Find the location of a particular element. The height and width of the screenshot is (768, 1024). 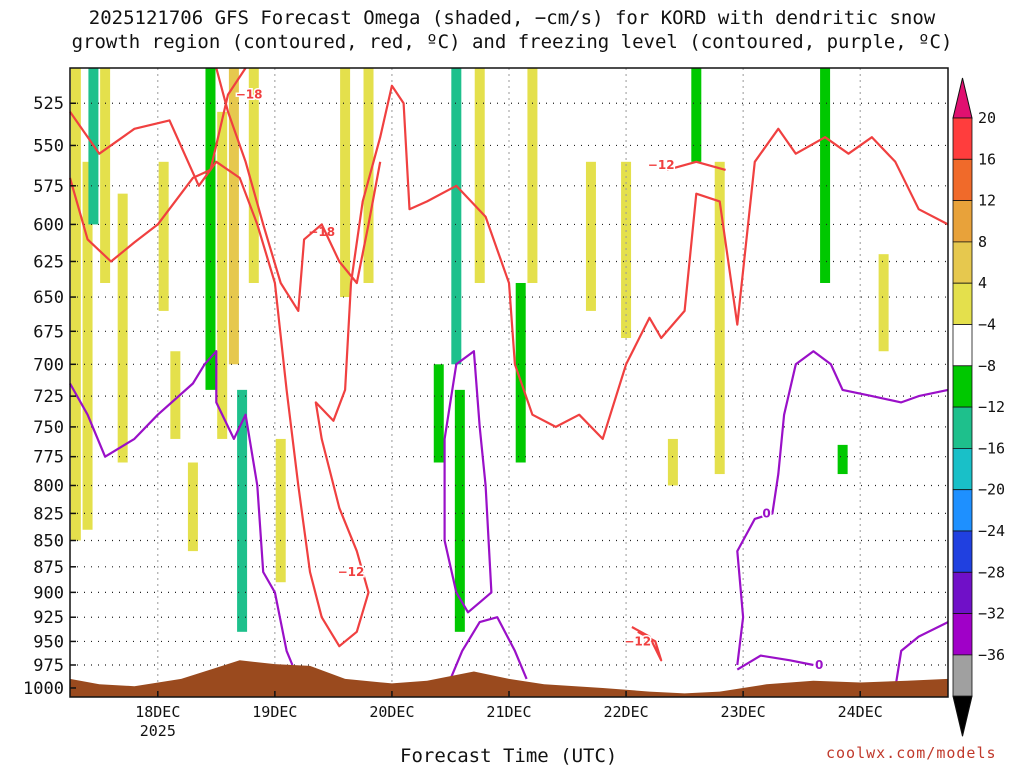

y-tick-label-800: 800 is located at coordinates (48, 486).